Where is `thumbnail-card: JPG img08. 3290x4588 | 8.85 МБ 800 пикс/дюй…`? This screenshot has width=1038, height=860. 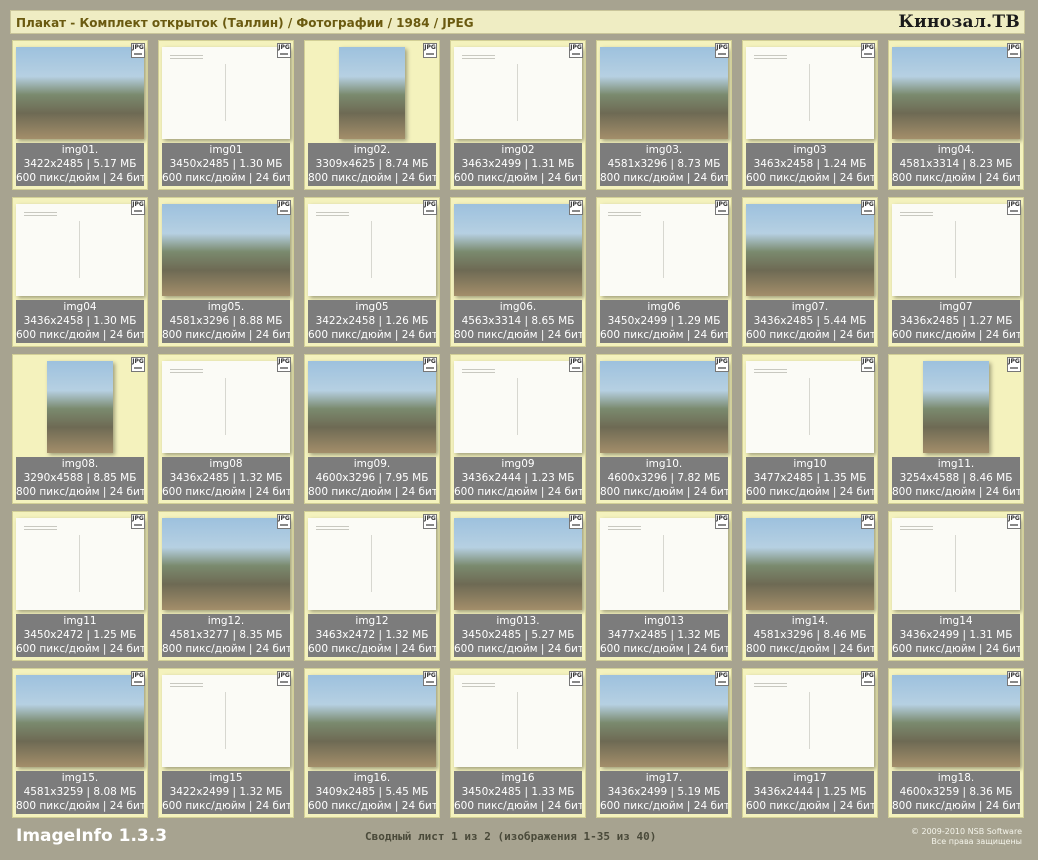
thumbnail-card: JPG img08. 3290x4588 | 8.85 МБ 800 пикс/дюй… is located at coordinates (80, 429).